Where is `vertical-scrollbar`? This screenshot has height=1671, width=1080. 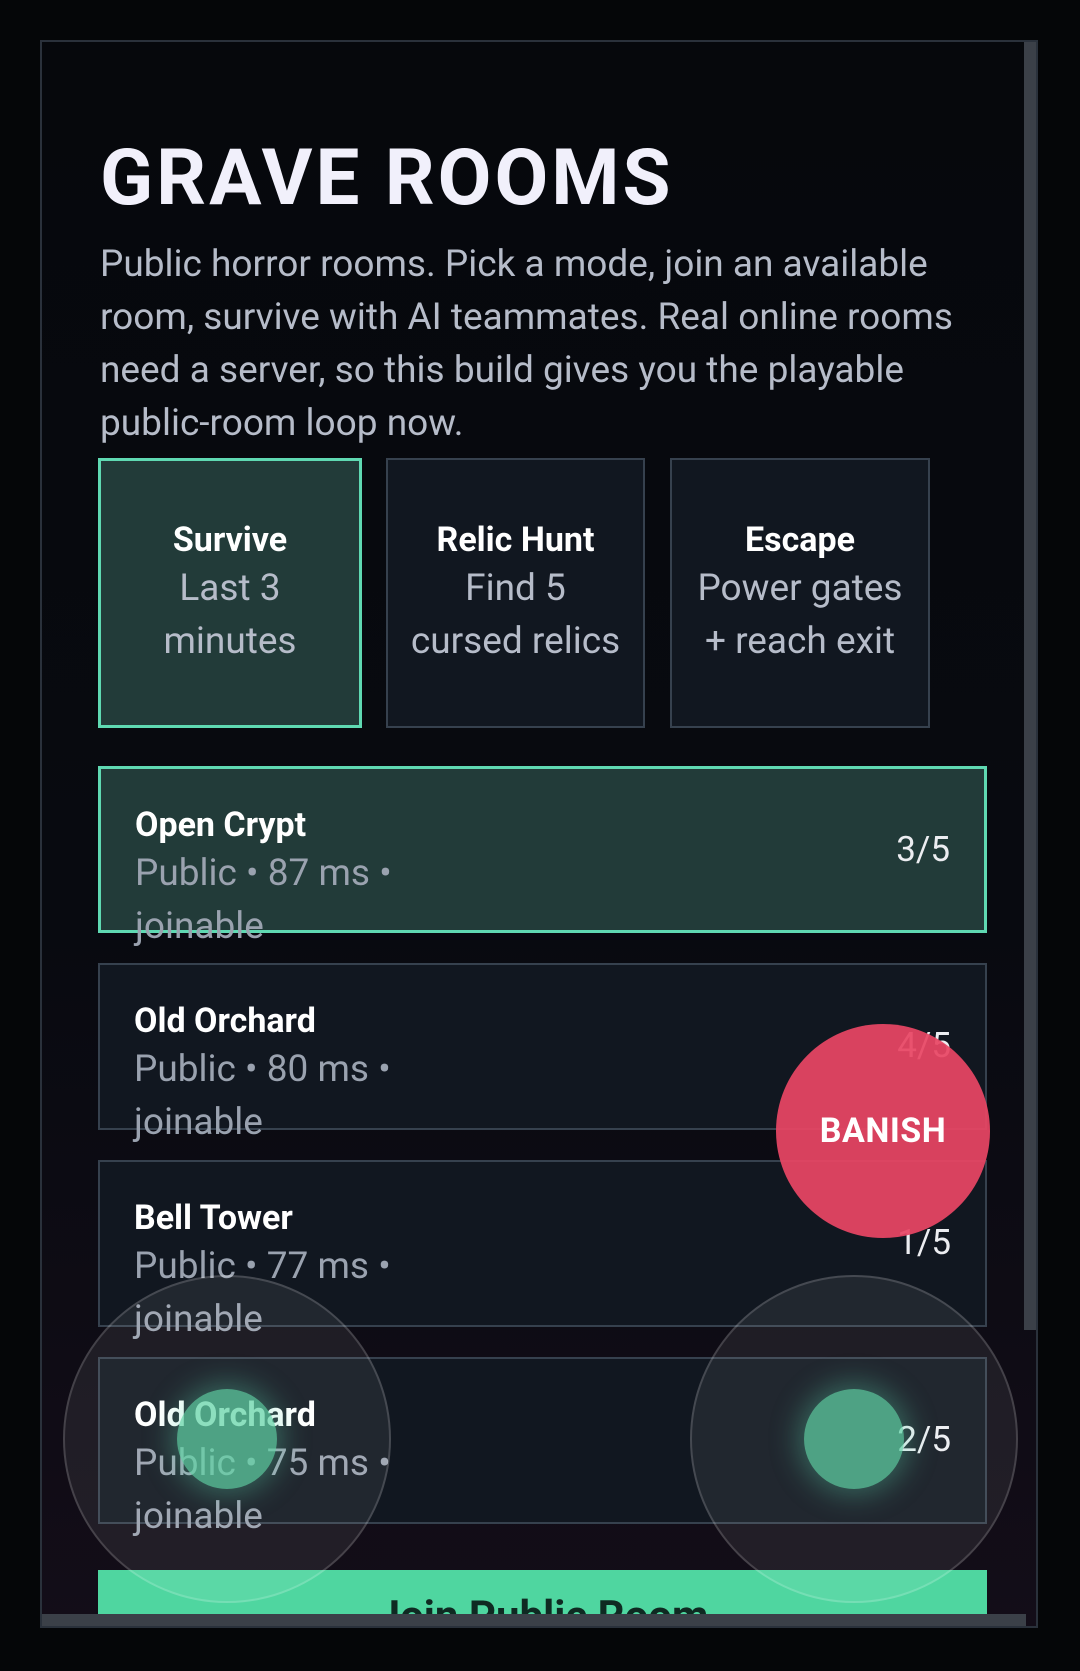
vertical-scrollbar is located at coordinates (1030, 686).